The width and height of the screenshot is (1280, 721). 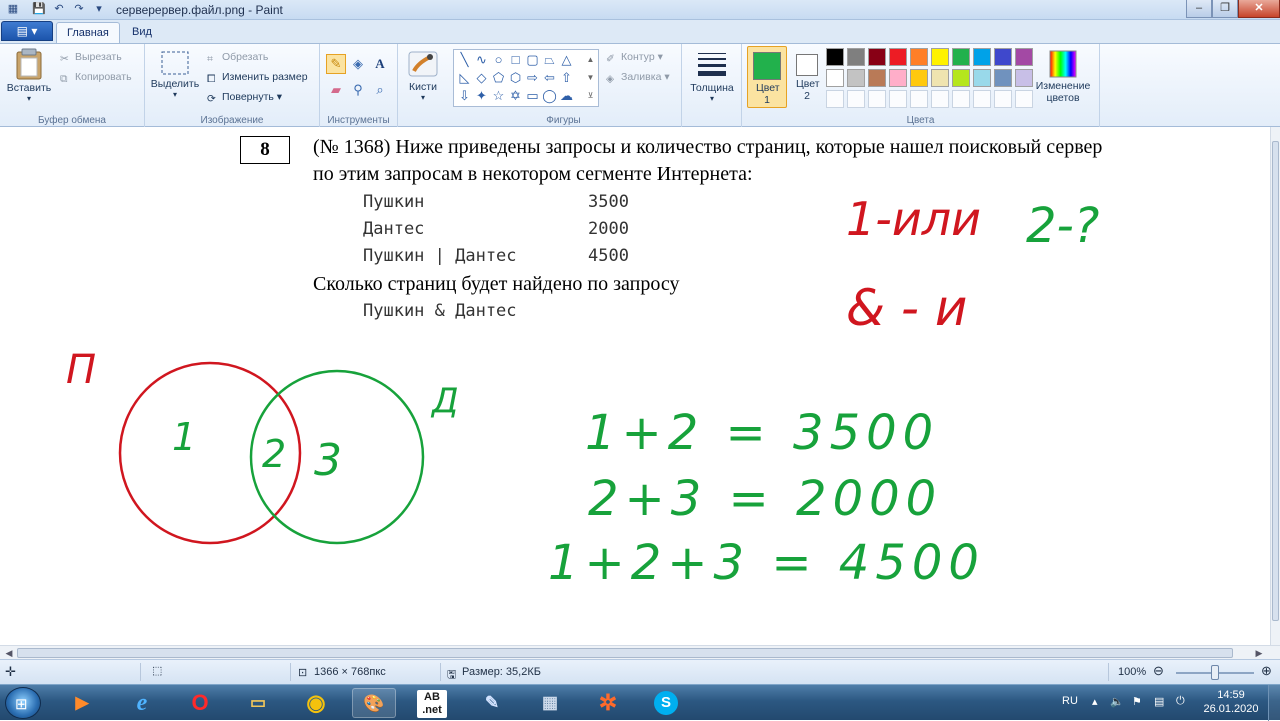 I want to click on calculator-icon: ▦, so click(x=550, y=703).